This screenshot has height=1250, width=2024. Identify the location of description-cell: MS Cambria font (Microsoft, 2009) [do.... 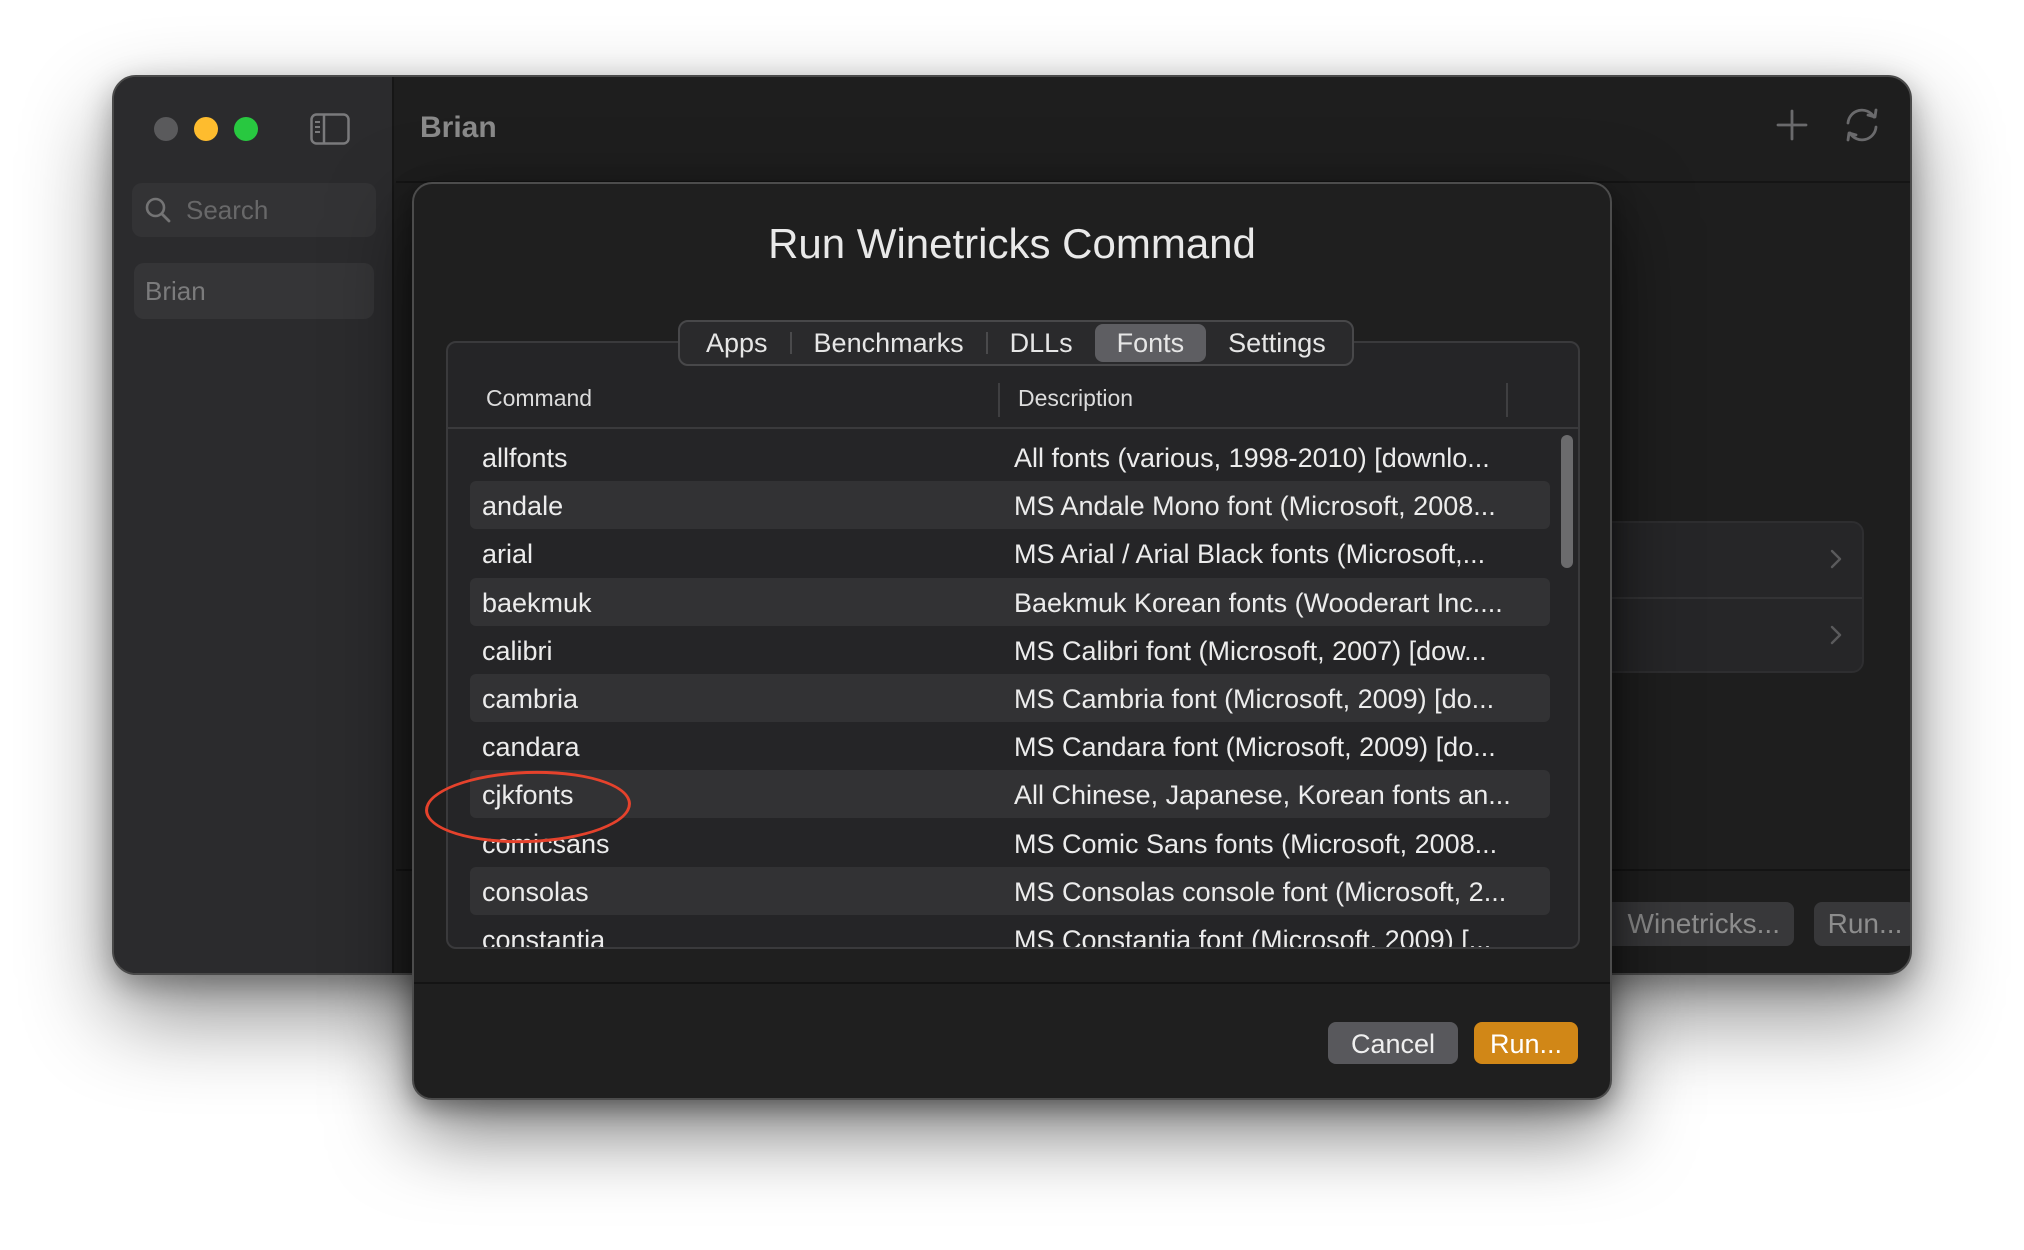
(1254, 699).